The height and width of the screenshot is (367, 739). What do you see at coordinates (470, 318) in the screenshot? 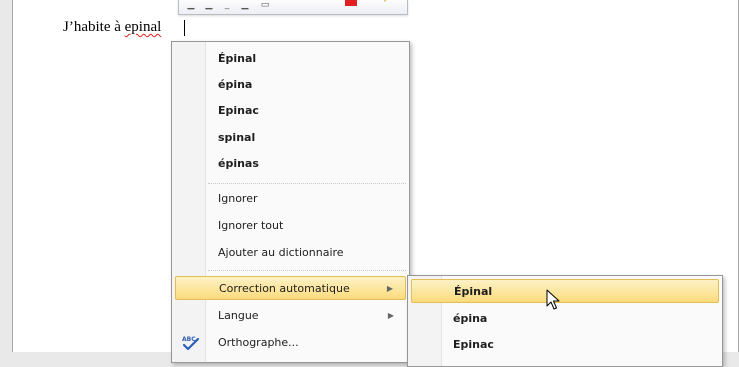
I see `autocorrect-option-label: épina` at bounding box center [470, 318].